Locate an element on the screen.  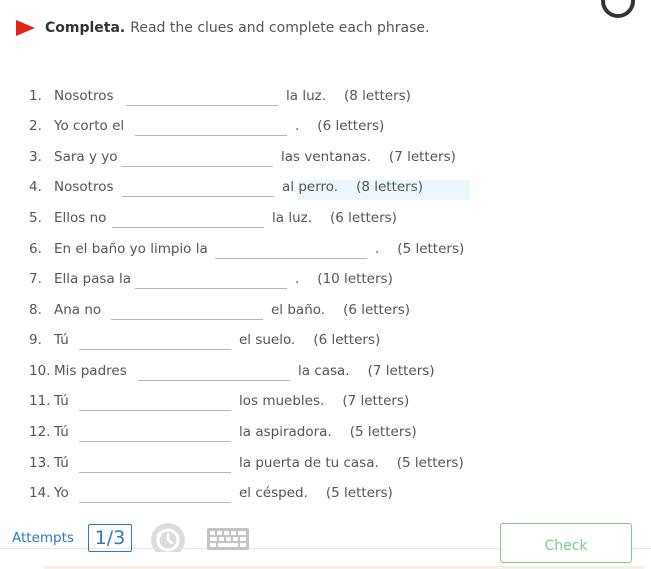
phrase-start: Ella pasa la is located at coordinates (93, 279).